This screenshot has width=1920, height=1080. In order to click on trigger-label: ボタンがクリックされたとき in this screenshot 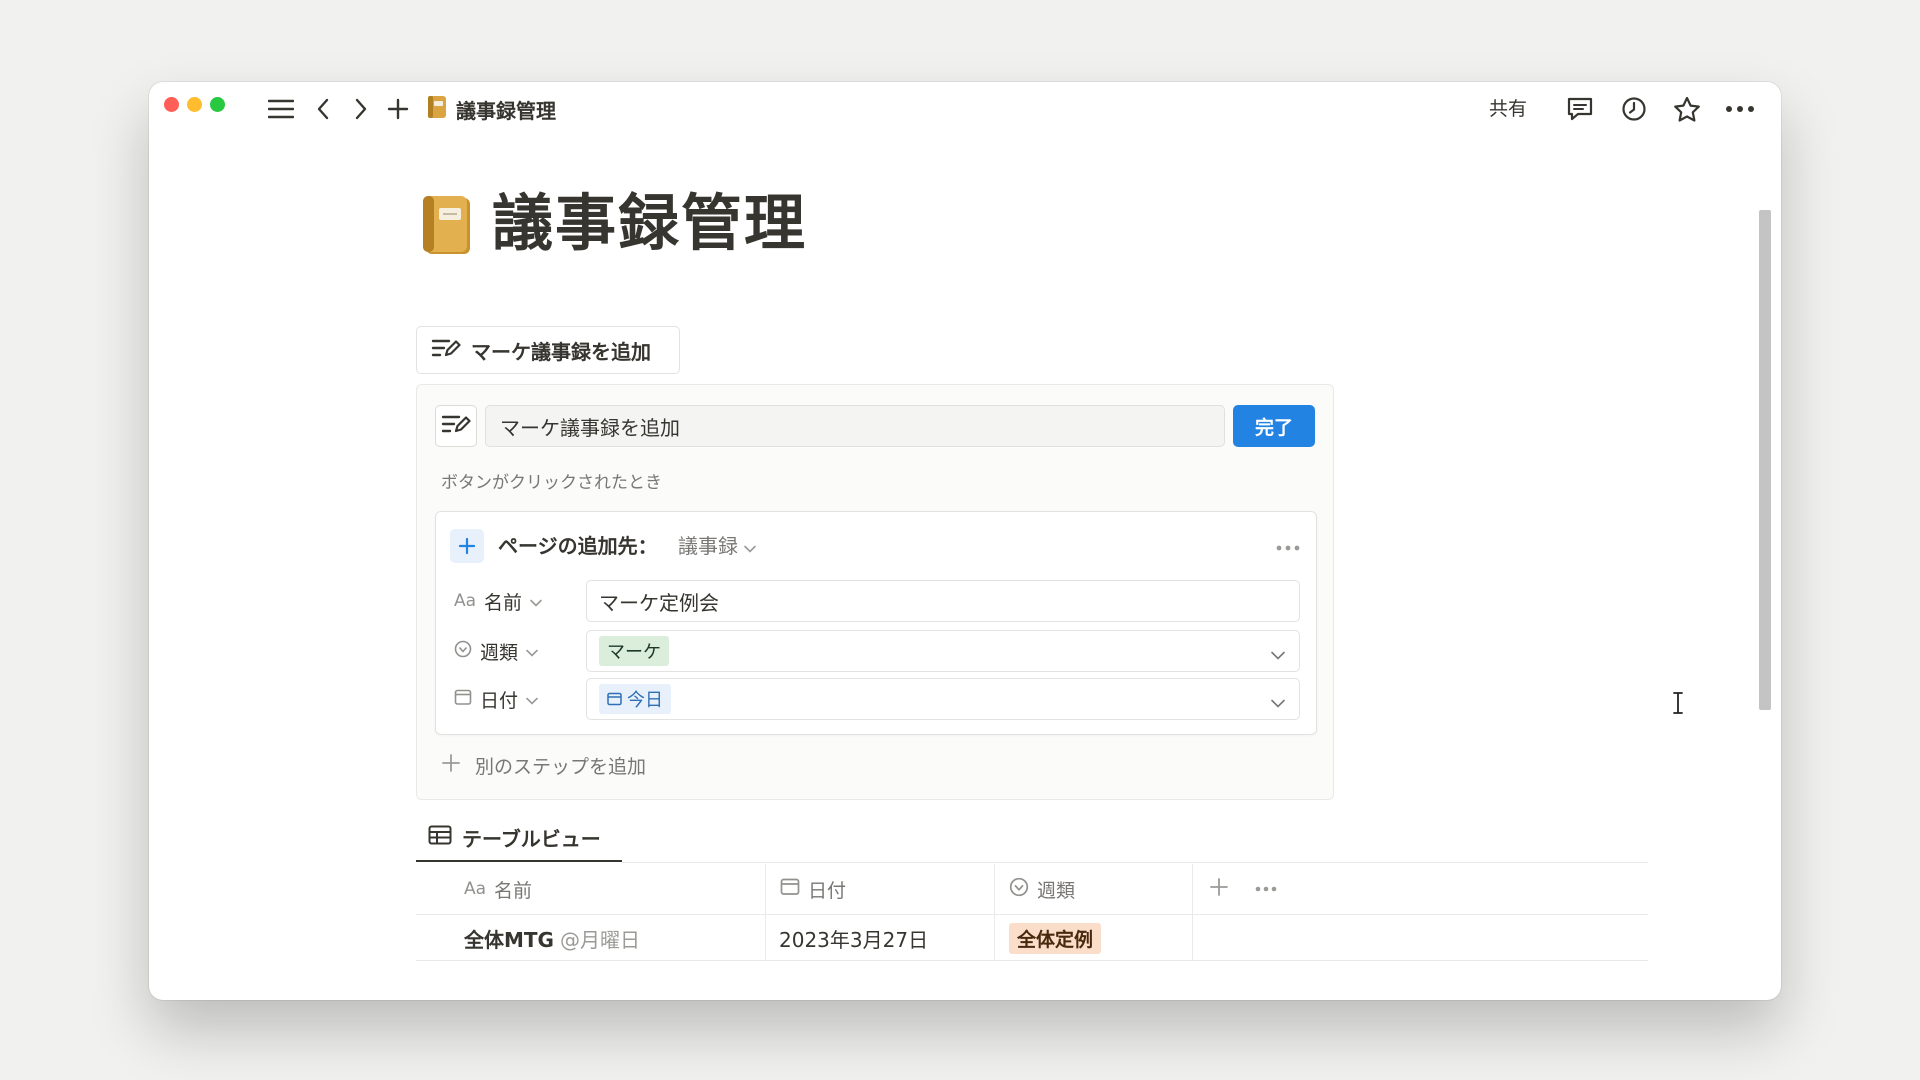, I will do `click(551, 483)`.